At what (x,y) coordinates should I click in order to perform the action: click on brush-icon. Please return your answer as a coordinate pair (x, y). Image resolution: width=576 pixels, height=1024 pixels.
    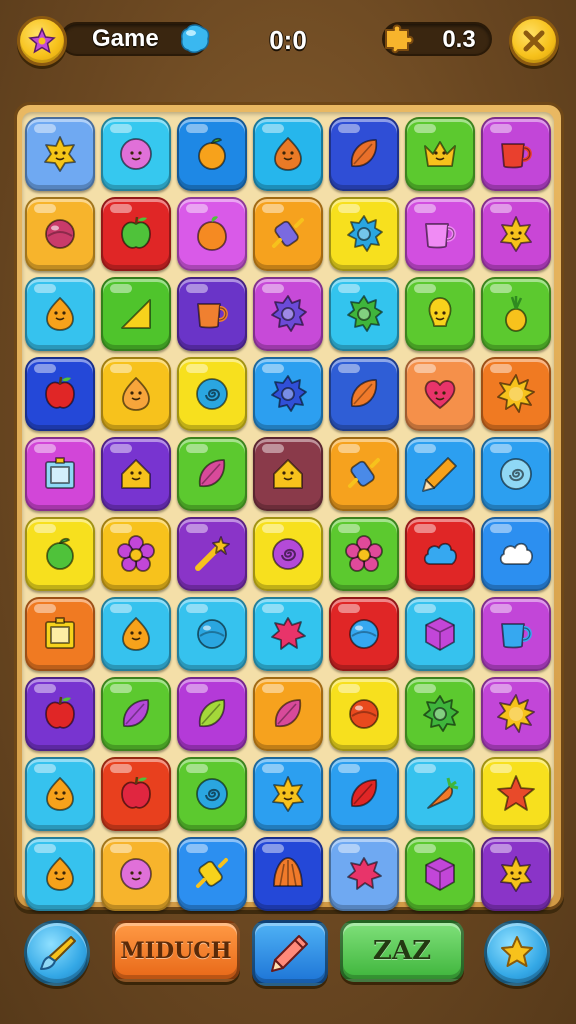
    Looking at the image, I should click on (58, 953).